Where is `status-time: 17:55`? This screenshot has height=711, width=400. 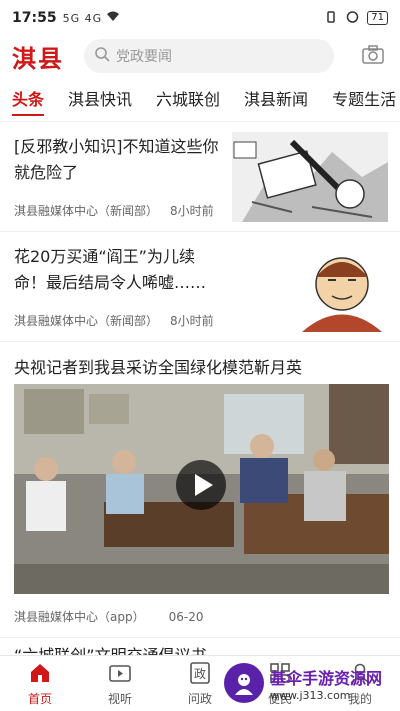 status-time: 17:55 is located at coordinates (34, 18).